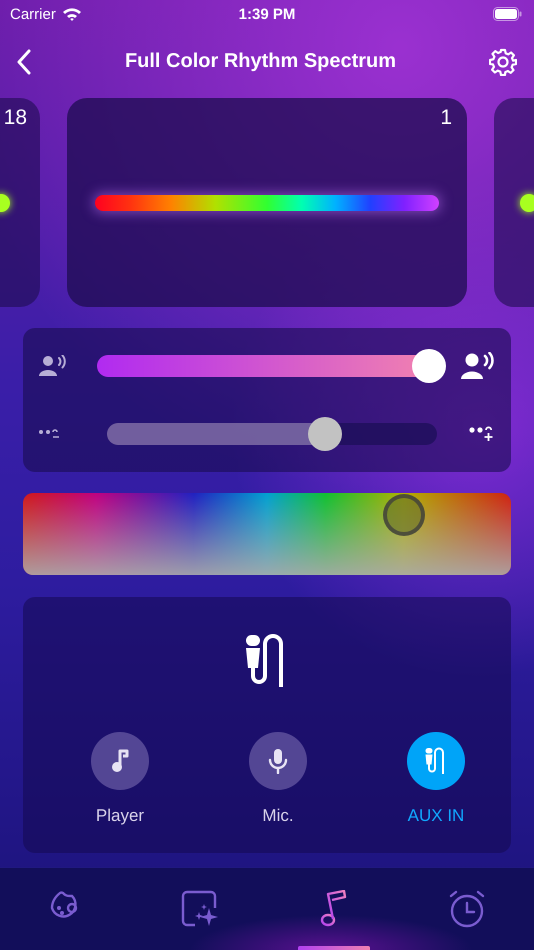  I want to click on card-number: 1, so click(446, 118).